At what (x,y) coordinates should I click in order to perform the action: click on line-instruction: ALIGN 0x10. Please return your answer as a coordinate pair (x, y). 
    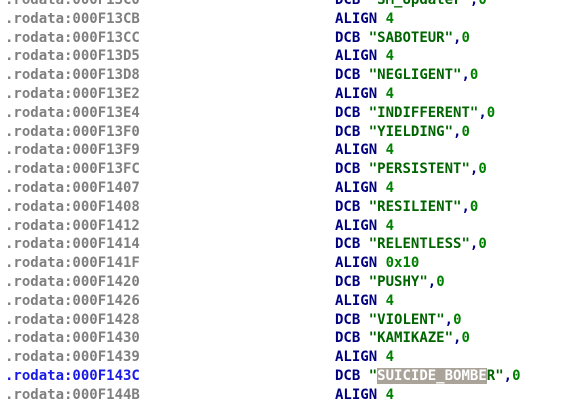
    Looking at the image, I should click on (377, 263).